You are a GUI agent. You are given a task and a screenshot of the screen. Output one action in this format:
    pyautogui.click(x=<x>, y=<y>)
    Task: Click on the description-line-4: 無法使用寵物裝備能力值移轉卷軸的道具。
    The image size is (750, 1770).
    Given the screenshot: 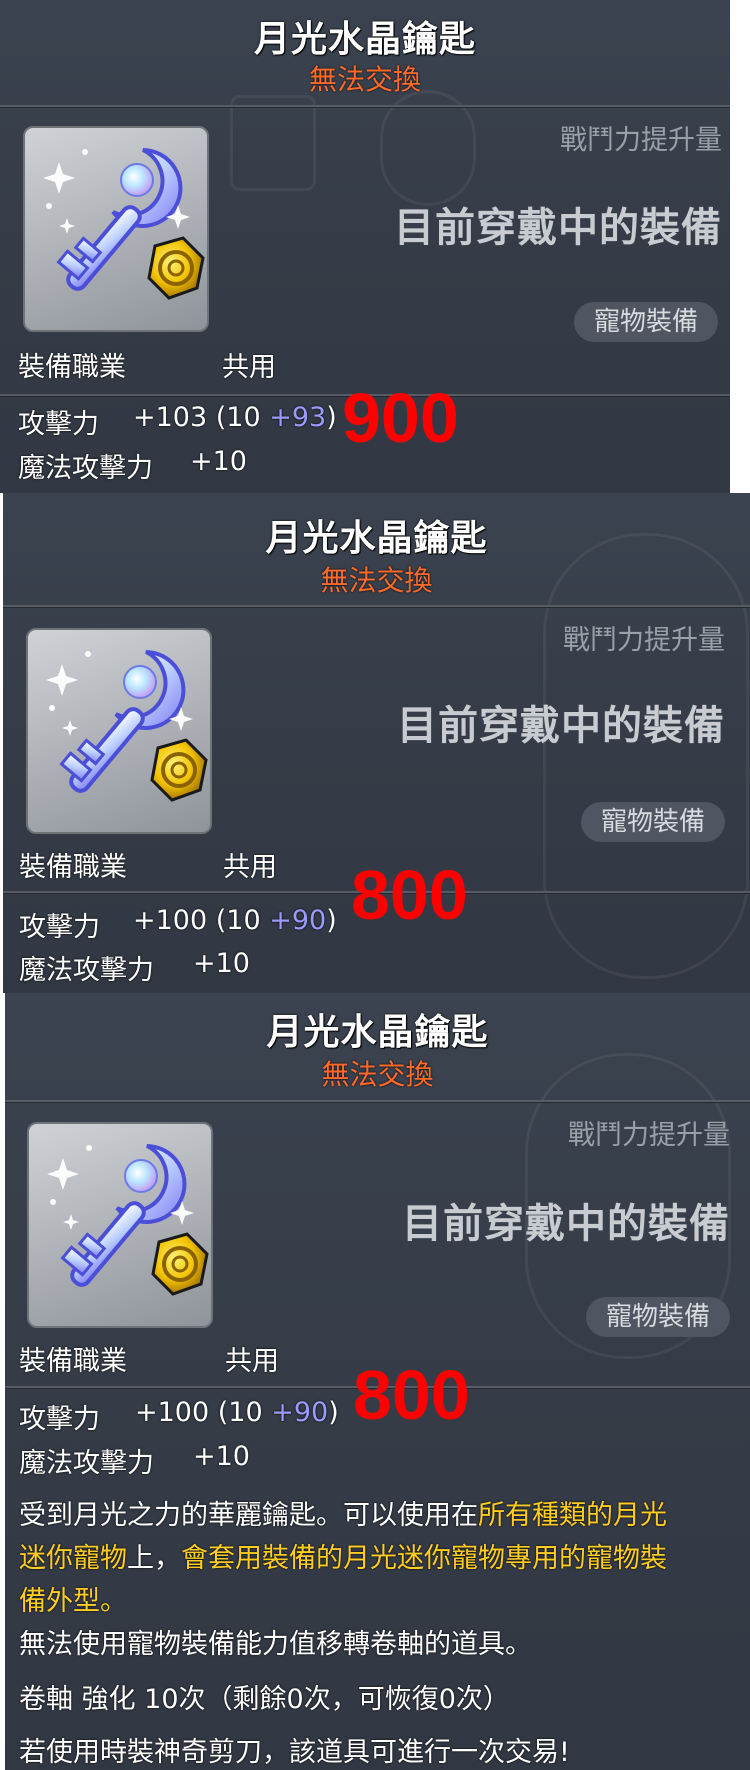 What is the action you would take?
    pyautogui.click(x=275, y=1644)
    